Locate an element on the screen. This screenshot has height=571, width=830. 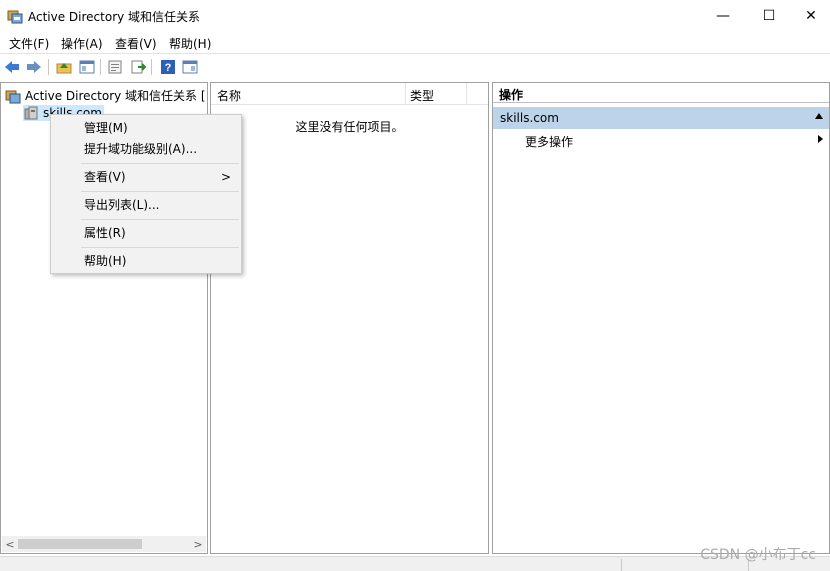
export-list-icon is located at coordinates (138, 67).